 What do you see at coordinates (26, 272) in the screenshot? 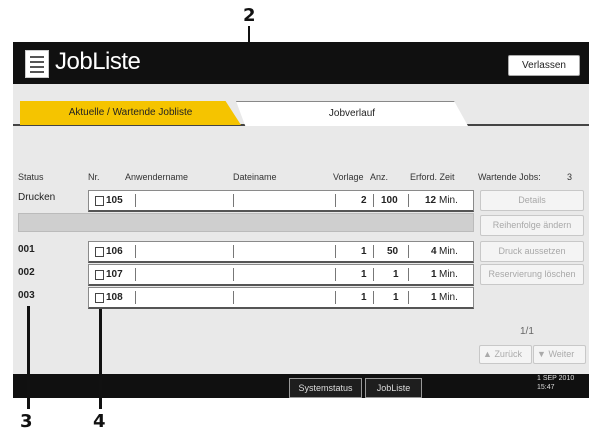
I see `queue-status: 002` at bounding box center [26, 272].